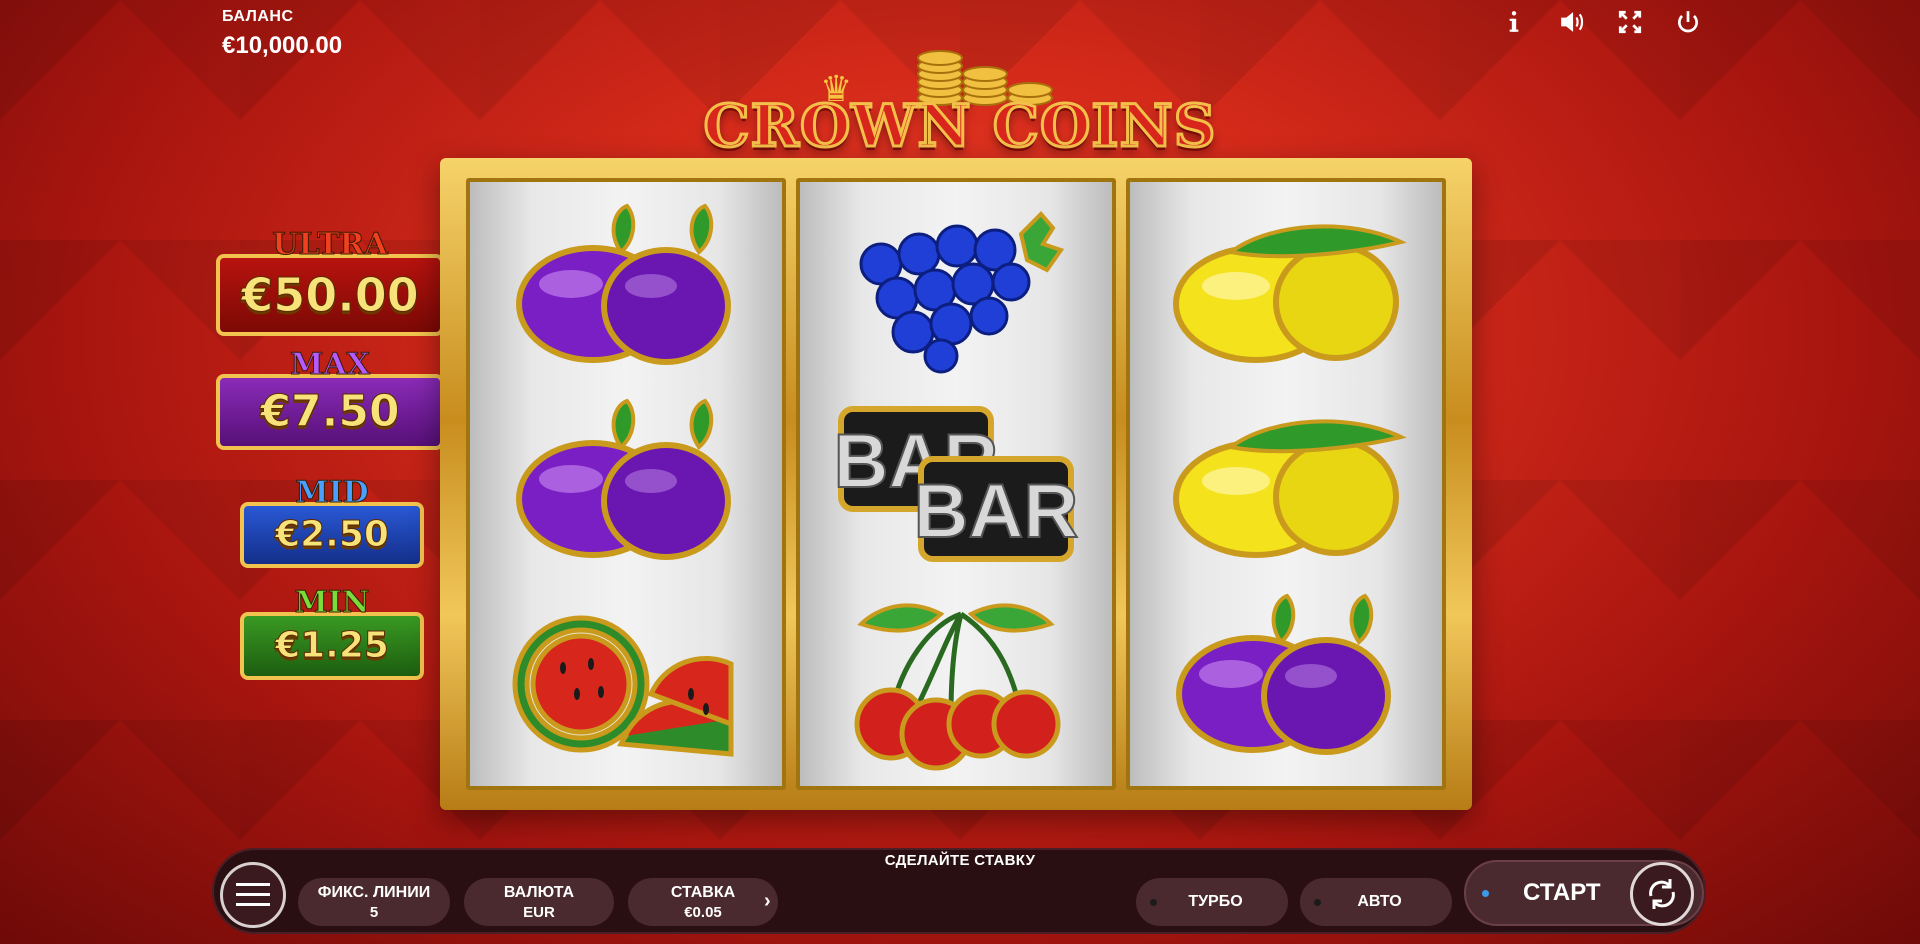 The image size is (1920, 944). I want to click on start-indicator, so click(1485, 893).